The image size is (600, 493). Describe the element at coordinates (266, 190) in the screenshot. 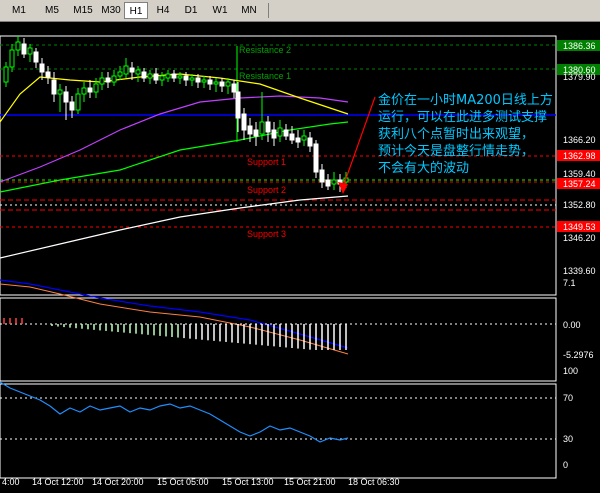

I see `support-2-label: Support 2` at that location.